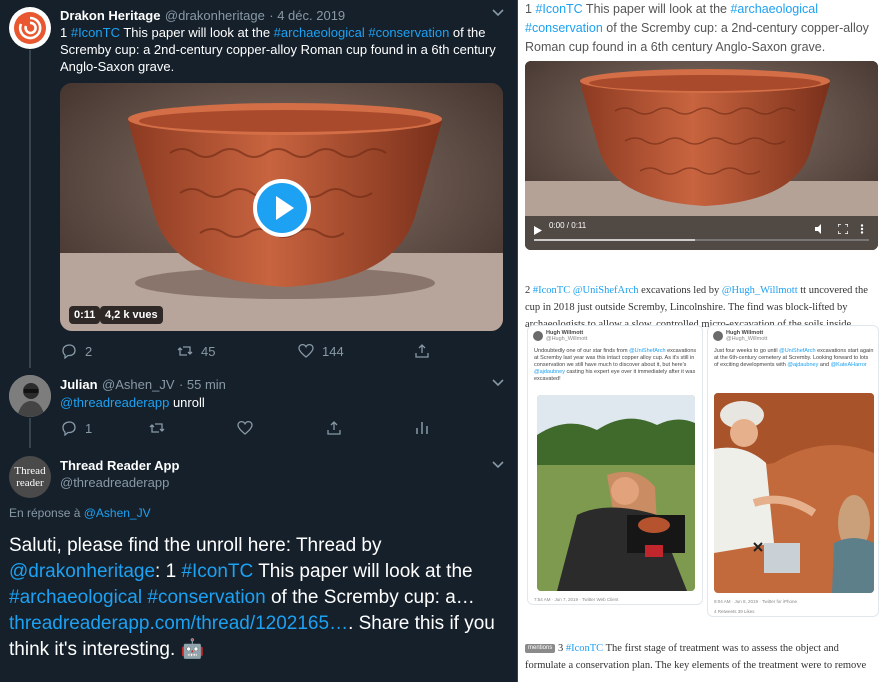  What do you see at coordinates (114, 482) in the screenshot?
I see `author-handle: @threadreaderapp` at bounding box center [114, 482].